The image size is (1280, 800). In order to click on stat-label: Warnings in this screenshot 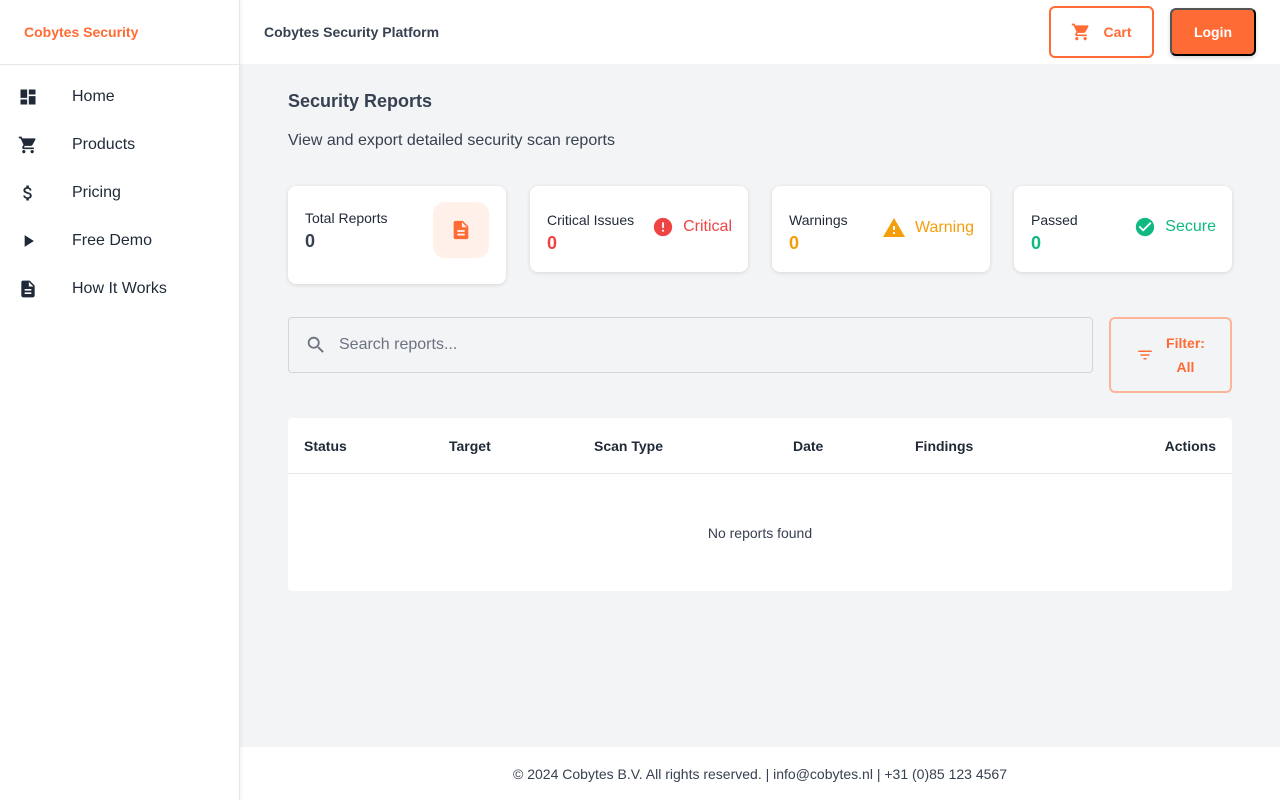, I will do `click(818, 220)`.